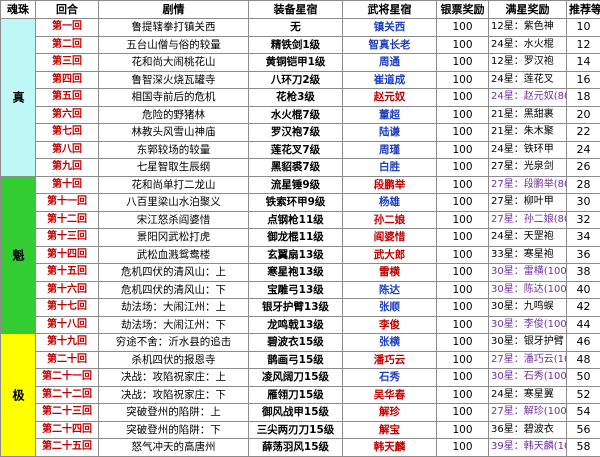 The width and height of the screenshot is (600, 457). What do you see at coordinates (18, 395) in the screenshot?
I see `bead-cell: 极` at bounding box center [18, 395].